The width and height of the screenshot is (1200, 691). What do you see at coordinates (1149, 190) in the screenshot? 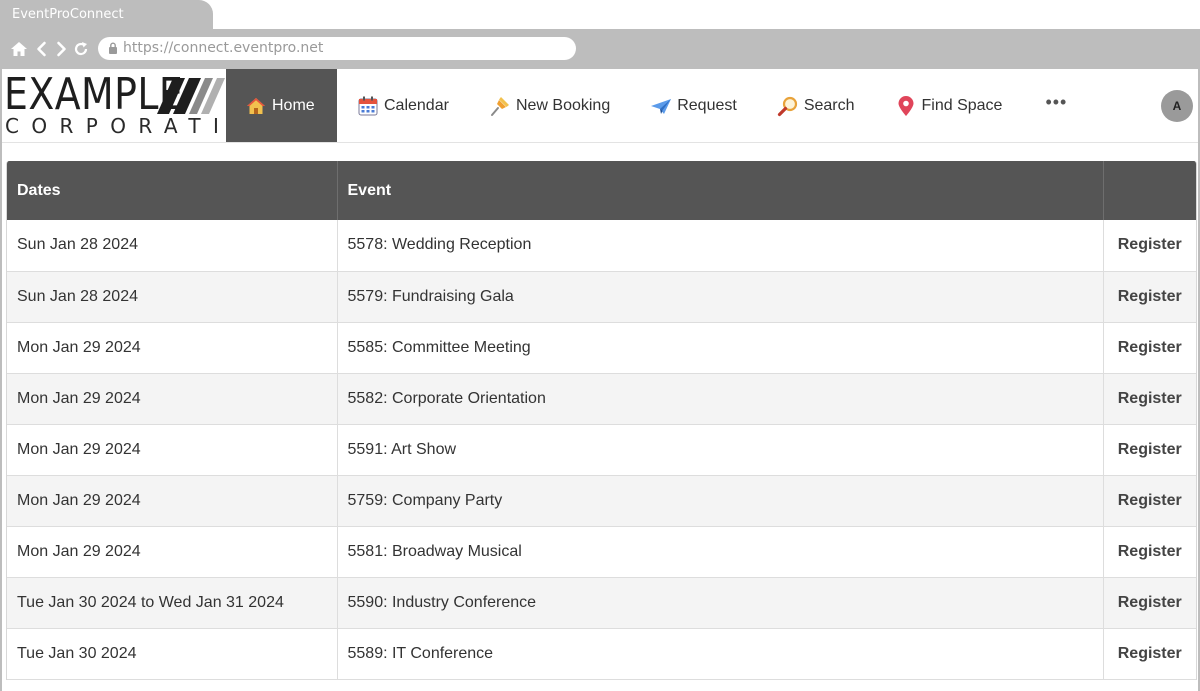
I see `column-header-action` at bounding box center [1149, 190].